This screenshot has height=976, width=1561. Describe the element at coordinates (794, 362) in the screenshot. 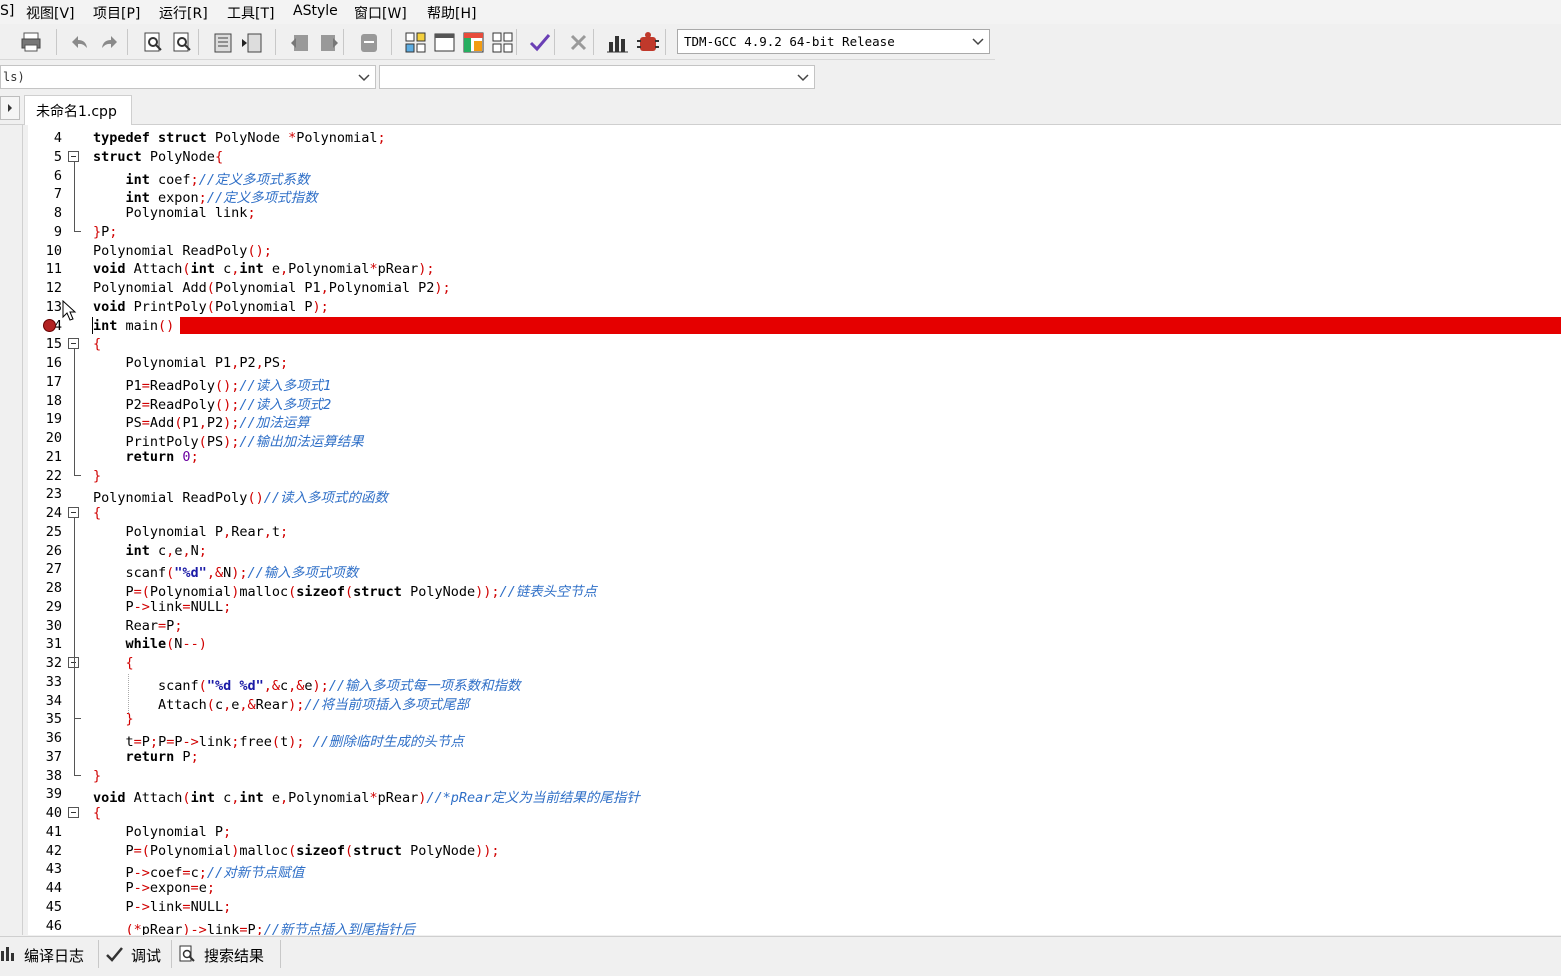

I see `code-line: 16 Polynomial P1,P2,PS;` at that location.